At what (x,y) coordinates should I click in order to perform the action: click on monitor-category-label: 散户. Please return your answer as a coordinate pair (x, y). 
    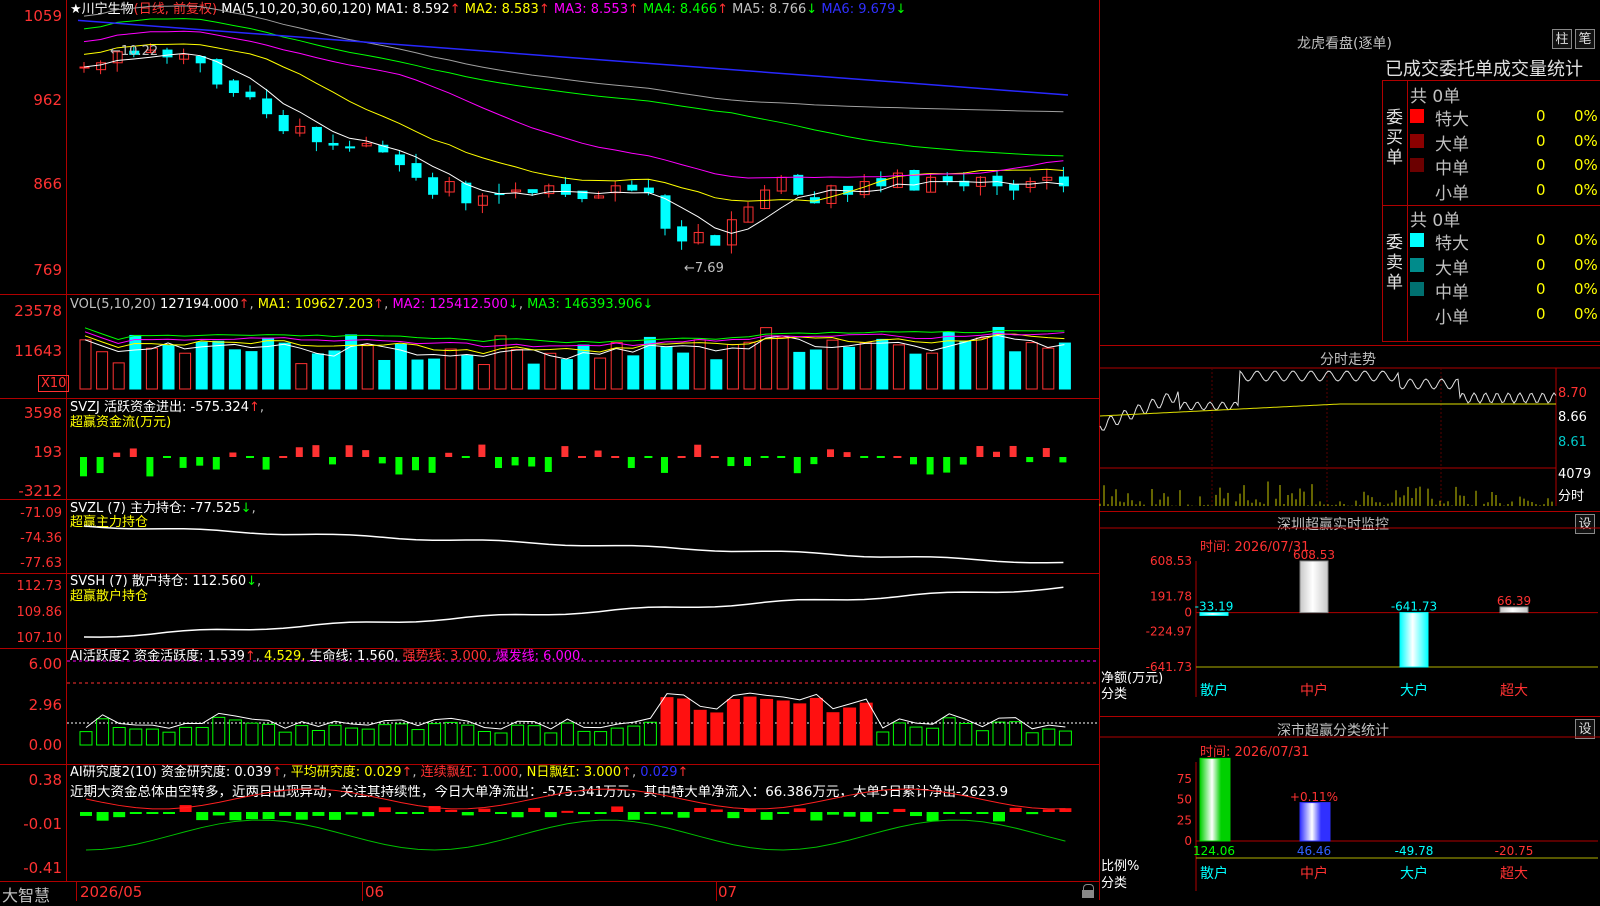
    Looking at the image, I should click on (1214, 690).